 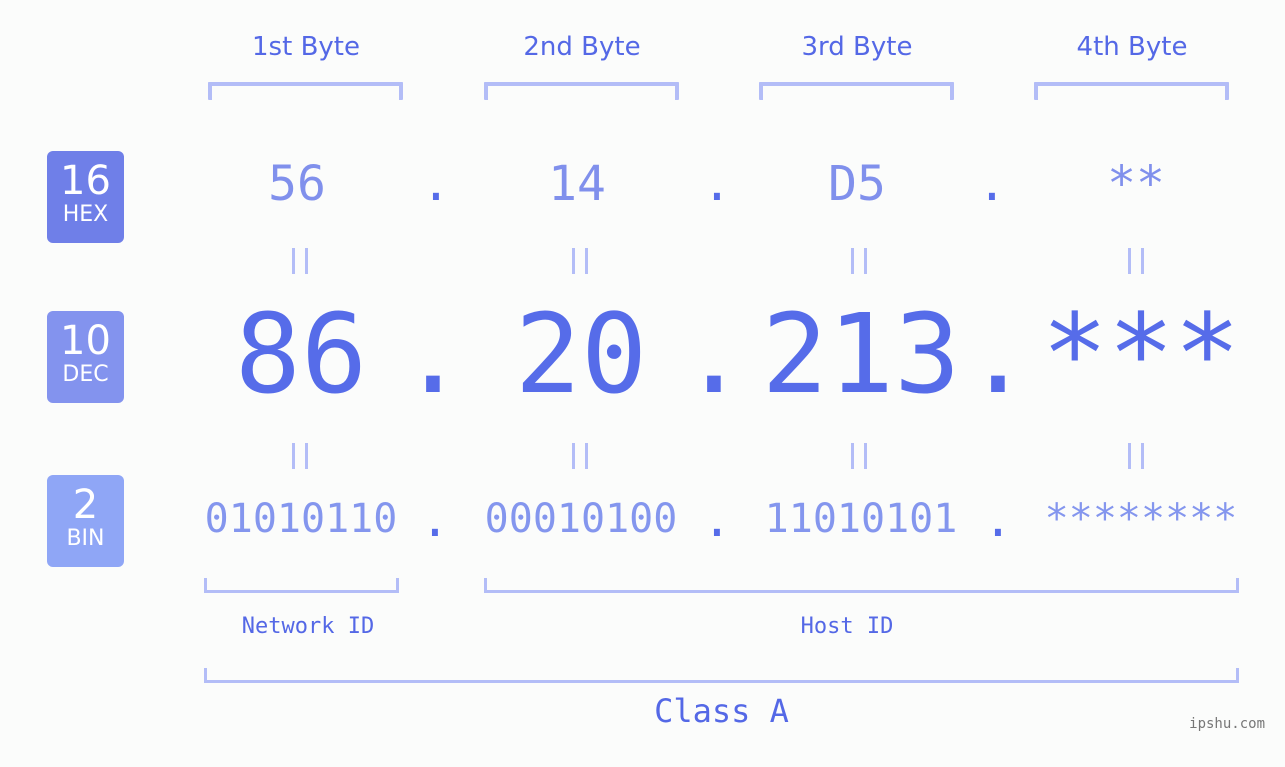 I want to click on network-id-label: Network ID, so click(x=308, y=626).